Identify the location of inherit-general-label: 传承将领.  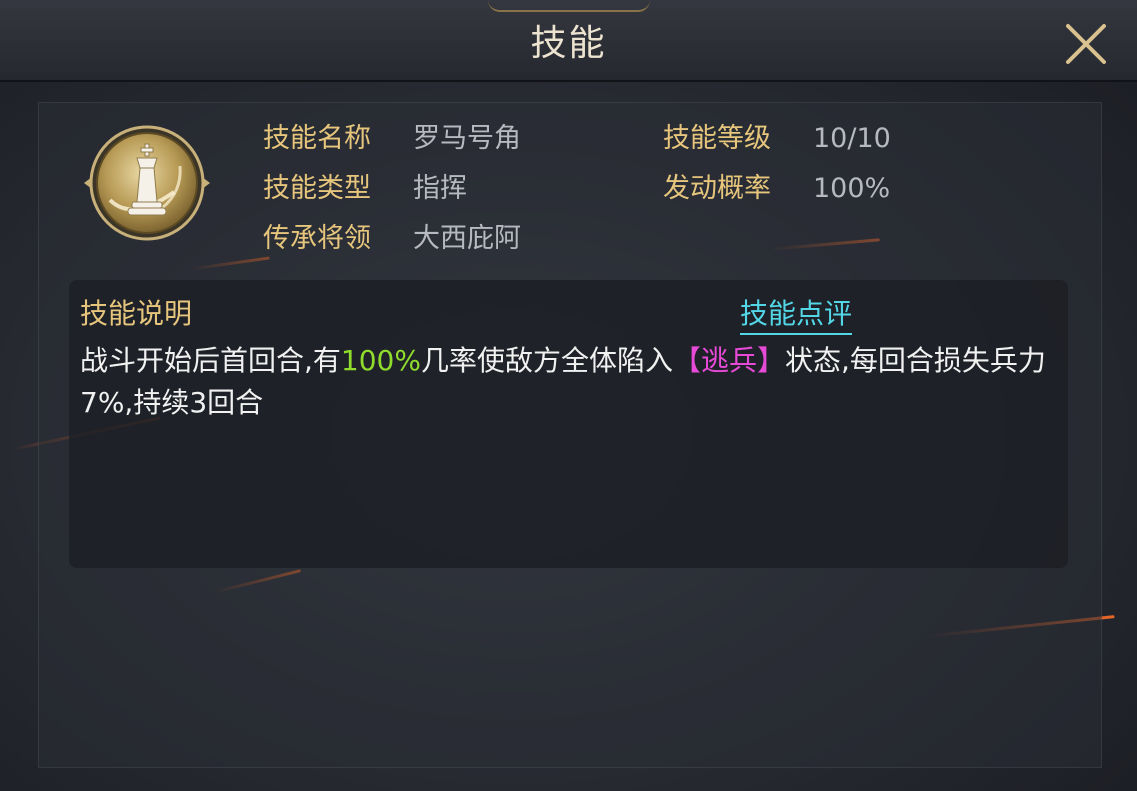
(317, 238).